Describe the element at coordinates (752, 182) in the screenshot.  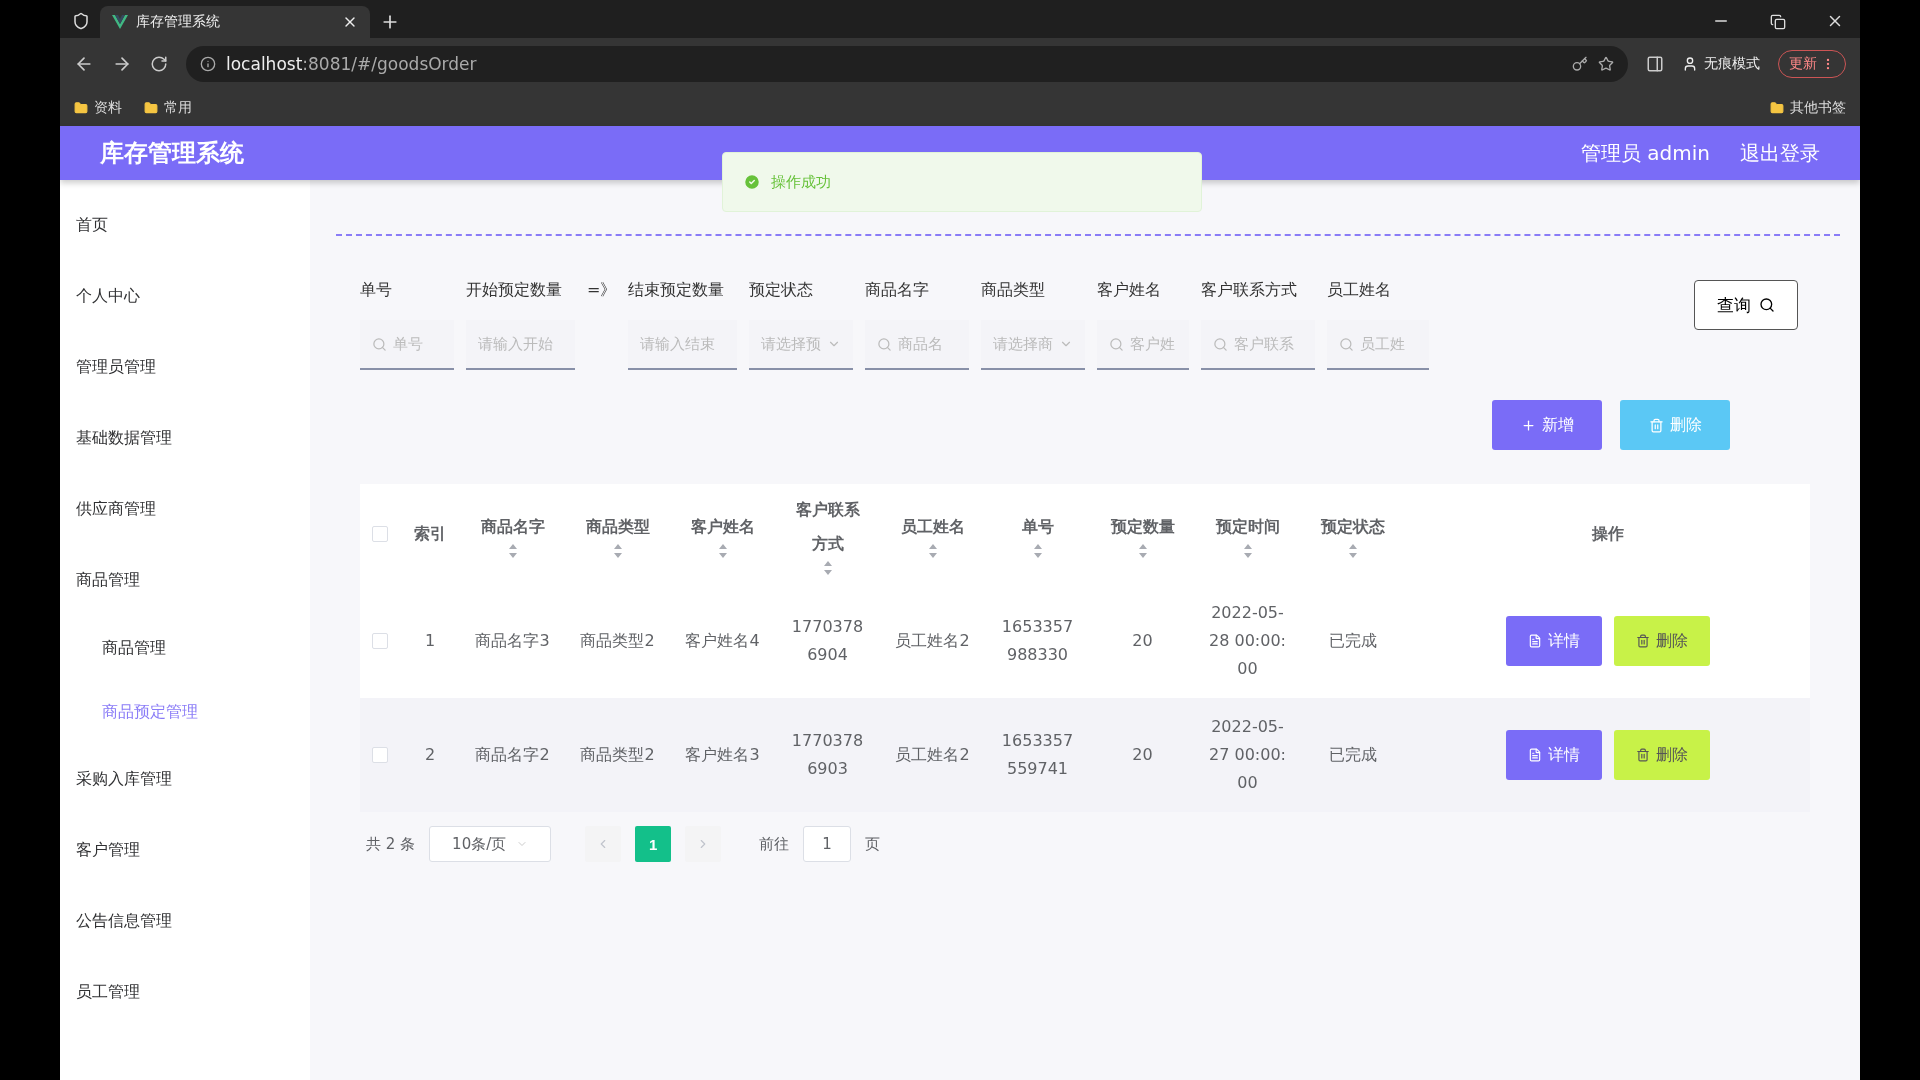
I see `check-icon` at that location.